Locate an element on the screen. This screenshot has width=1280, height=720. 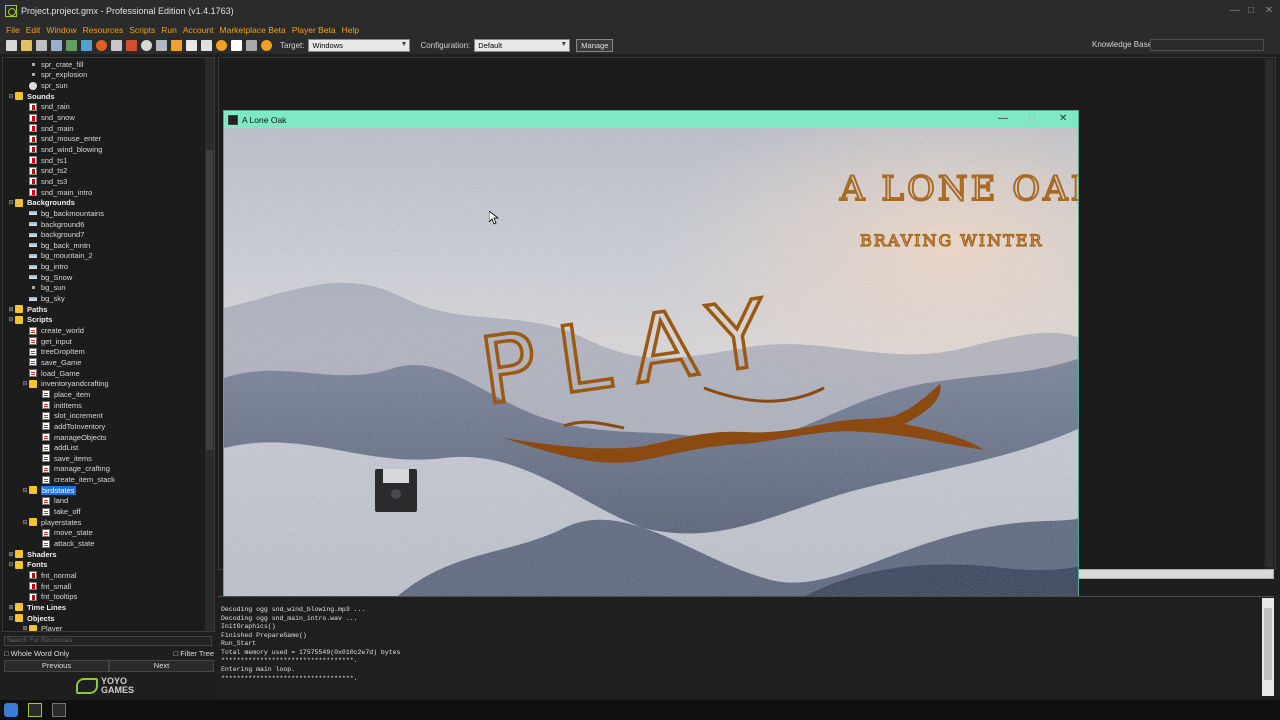
tree-item: snd_mouse_enter is located at coordinates (61, 139).